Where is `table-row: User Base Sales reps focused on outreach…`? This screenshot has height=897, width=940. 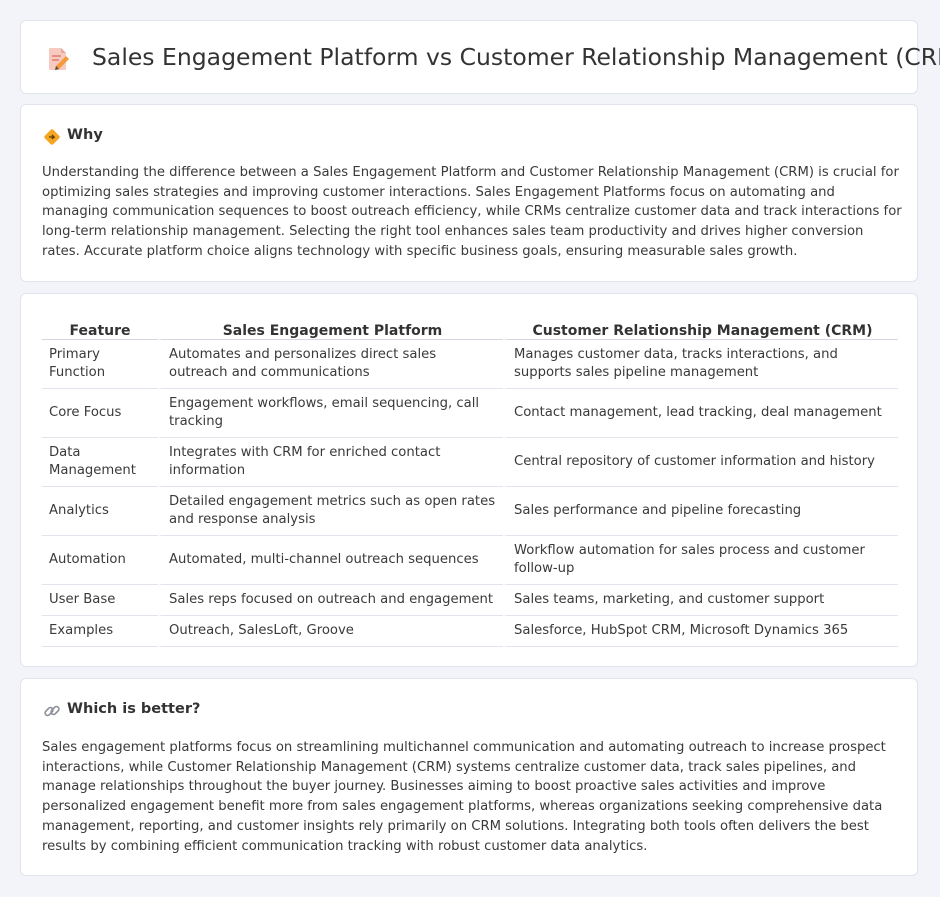
table-row: User Base Sales reps focused on outreach… is located at coordinates (470, 600).